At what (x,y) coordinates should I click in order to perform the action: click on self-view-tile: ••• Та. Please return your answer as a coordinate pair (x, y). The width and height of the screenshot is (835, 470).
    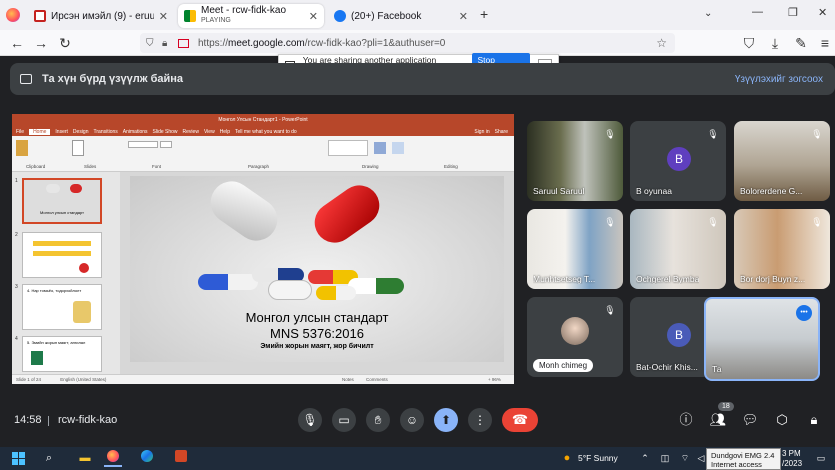
    Looking at the image, I should click on (762, 339).